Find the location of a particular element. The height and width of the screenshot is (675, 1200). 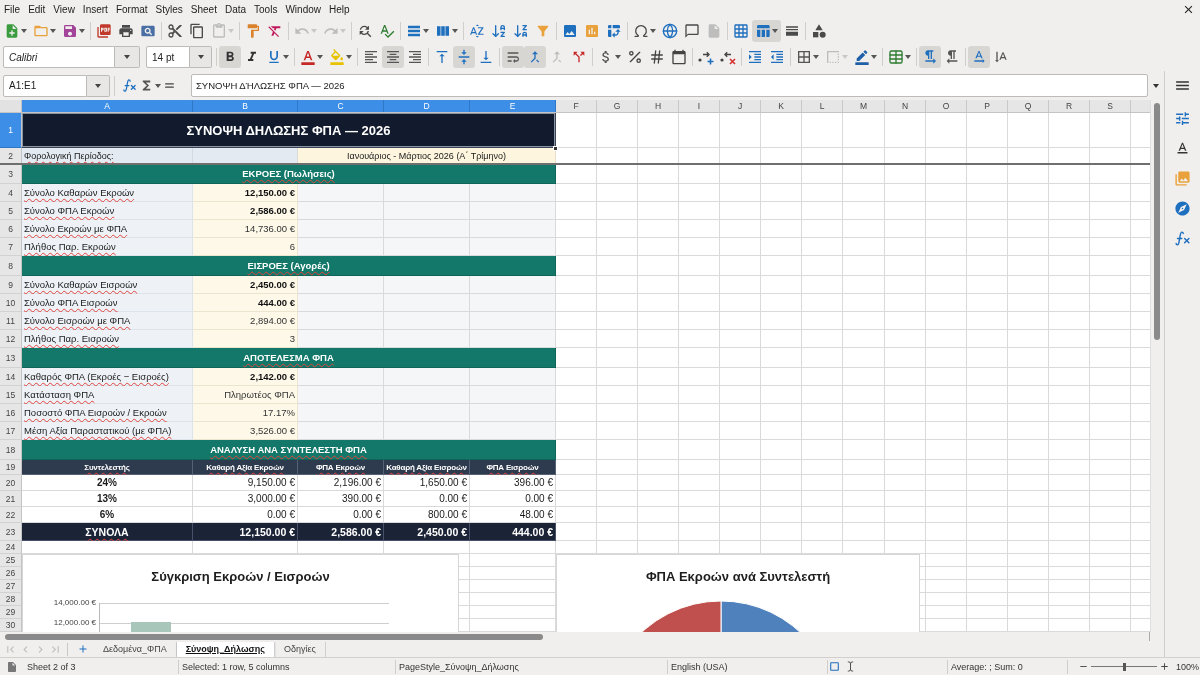

formula-input: ΣΥΝΟΨΗ ΔΉΛΩΣΗΣ ΦΠΑ — 2026 is located at coordinates (669, 85).